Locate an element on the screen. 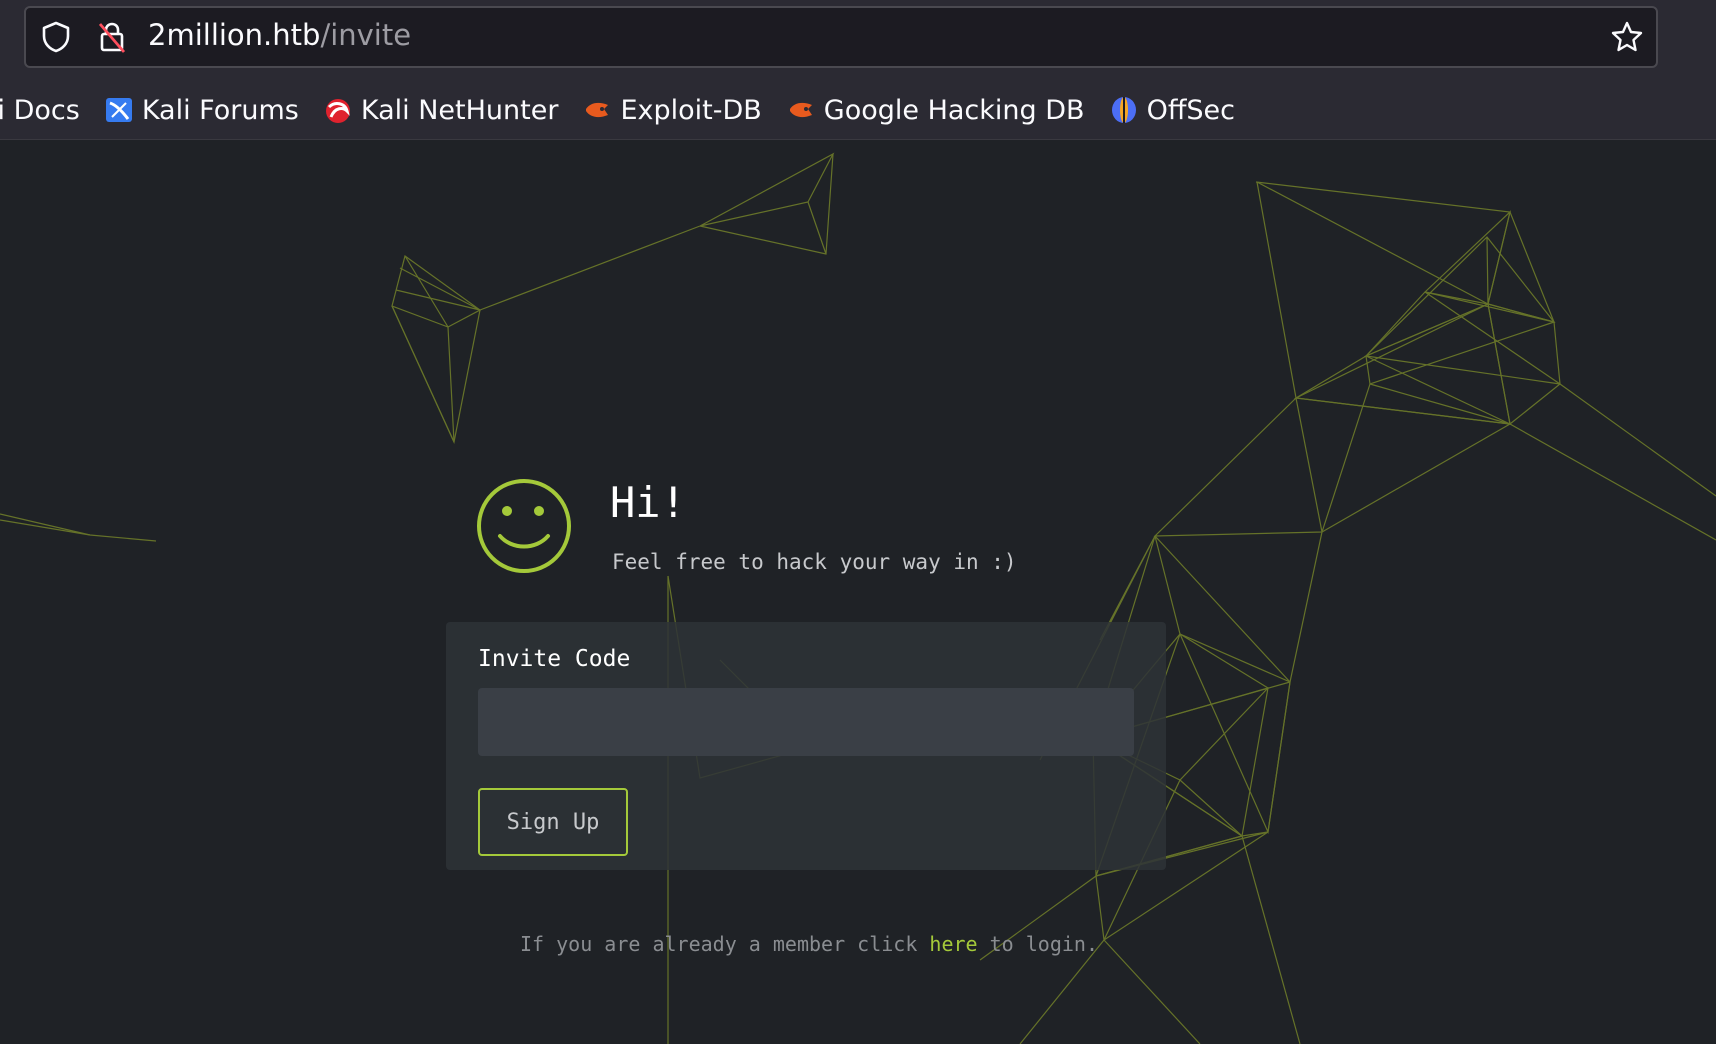 This screenshot has width=1716, height=1044. greeting-subtitle: Feel free to hack your way in :) is located at coordinates (814, 562).